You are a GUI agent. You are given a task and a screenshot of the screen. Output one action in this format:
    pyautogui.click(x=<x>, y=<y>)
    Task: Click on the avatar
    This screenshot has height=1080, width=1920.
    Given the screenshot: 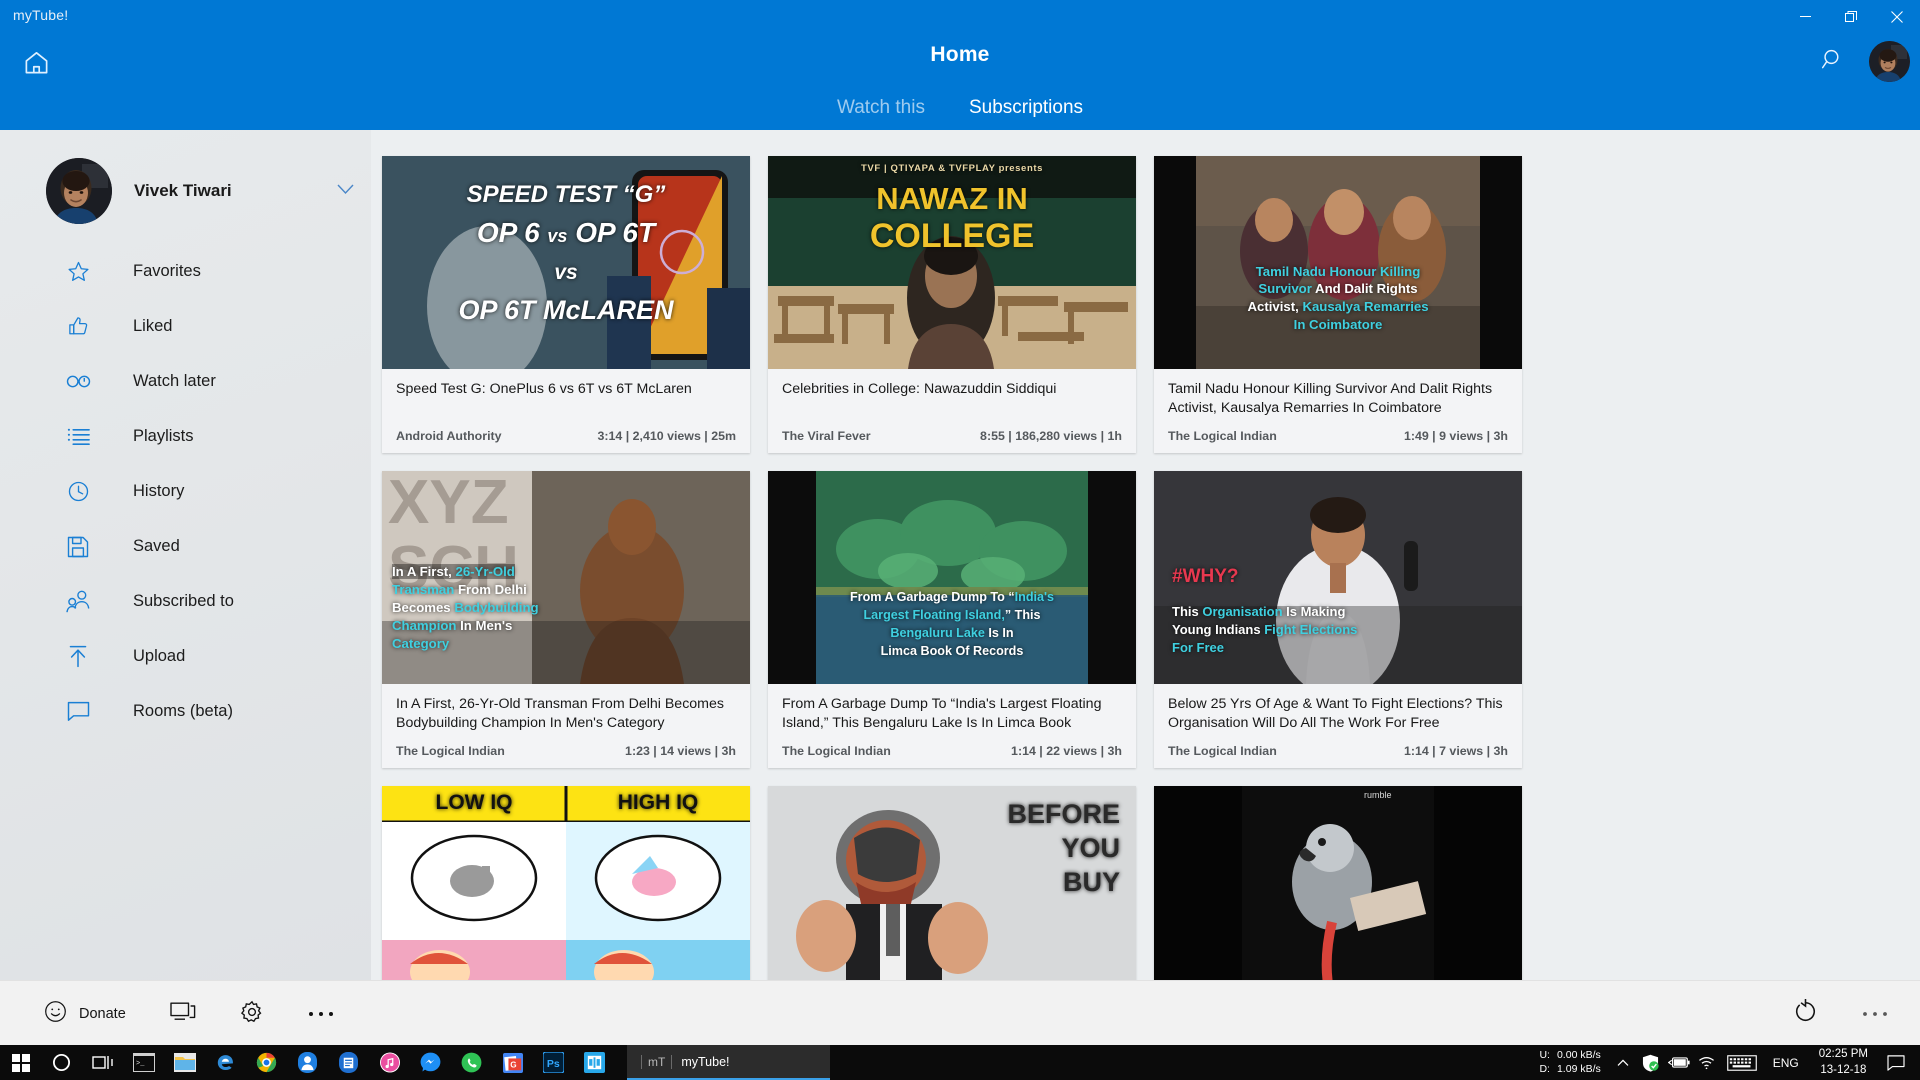 What is the action you would take?
    pyautogui.click(x=1889, y=61)
    